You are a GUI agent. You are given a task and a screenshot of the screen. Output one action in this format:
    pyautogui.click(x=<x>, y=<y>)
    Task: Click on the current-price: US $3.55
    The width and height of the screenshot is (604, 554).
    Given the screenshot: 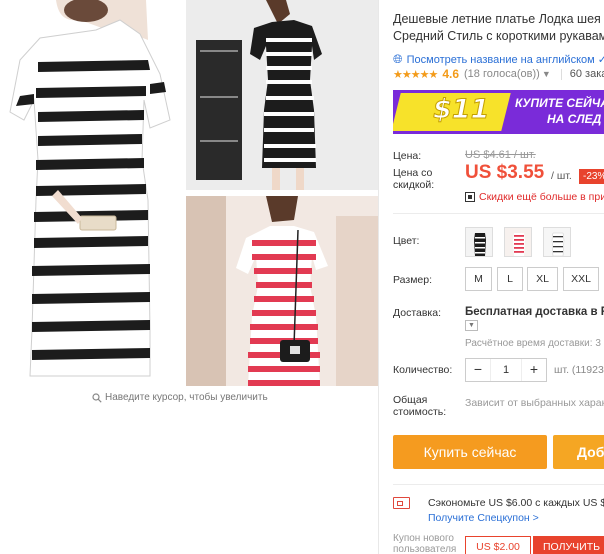 What is the action you would take?
    pyautogui.click(x=505, y=172)
    